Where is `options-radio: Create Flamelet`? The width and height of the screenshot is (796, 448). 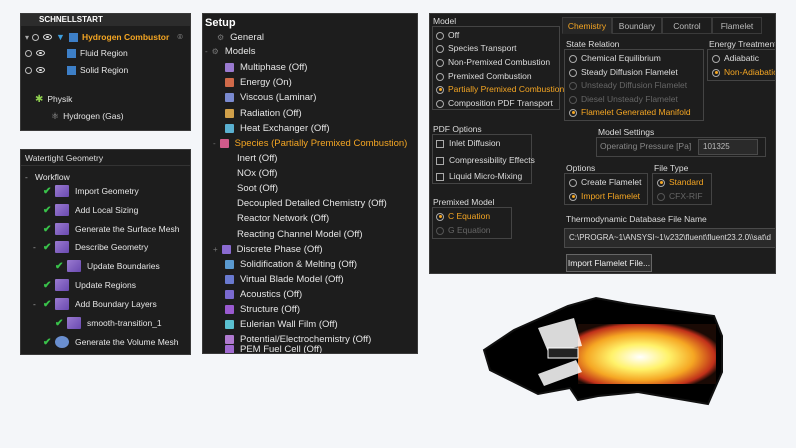
options-radio: Create Flamelet is located at coordinates (605, 182).